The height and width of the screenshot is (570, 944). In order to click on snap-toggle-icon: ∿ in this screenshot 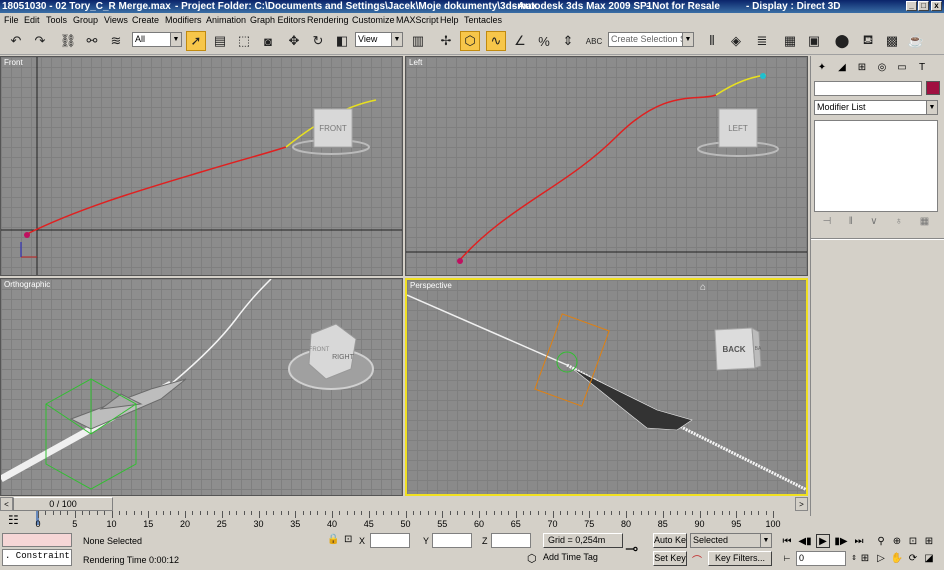, I will do `click(496, 41)`.